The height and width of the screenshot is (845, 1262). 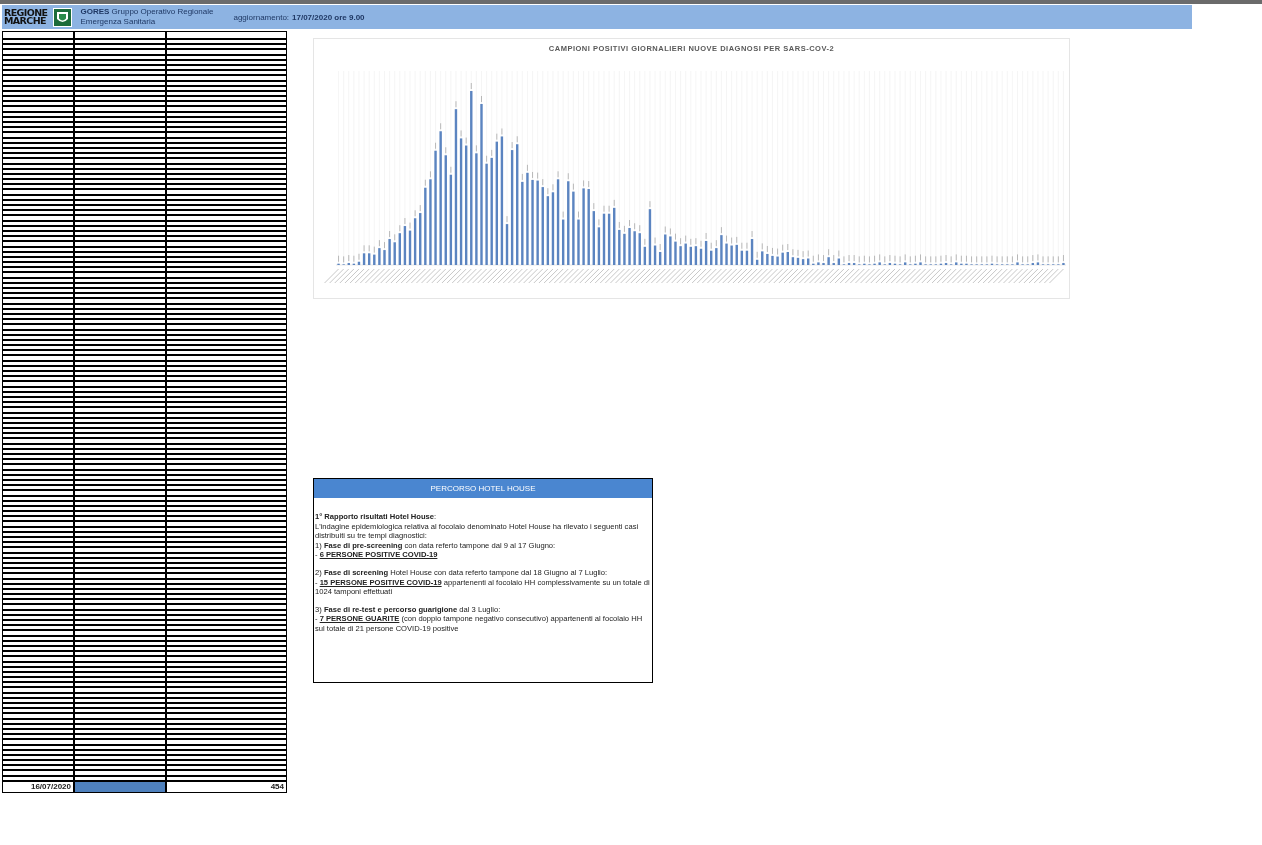 I want to click on org-description: Emergenza Sanitaria, so click(x=118, y=22).